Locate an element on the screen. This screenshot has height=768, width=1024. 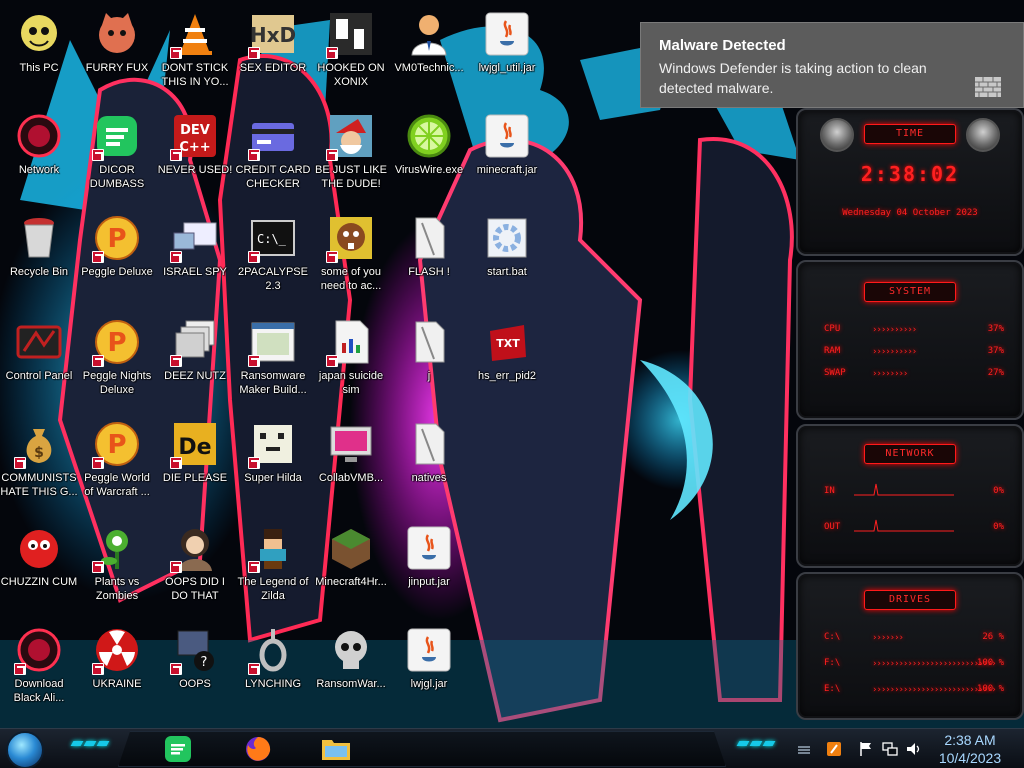
desktop-icon-ukraine: UKRAINE is located at coordinates (117, 668).